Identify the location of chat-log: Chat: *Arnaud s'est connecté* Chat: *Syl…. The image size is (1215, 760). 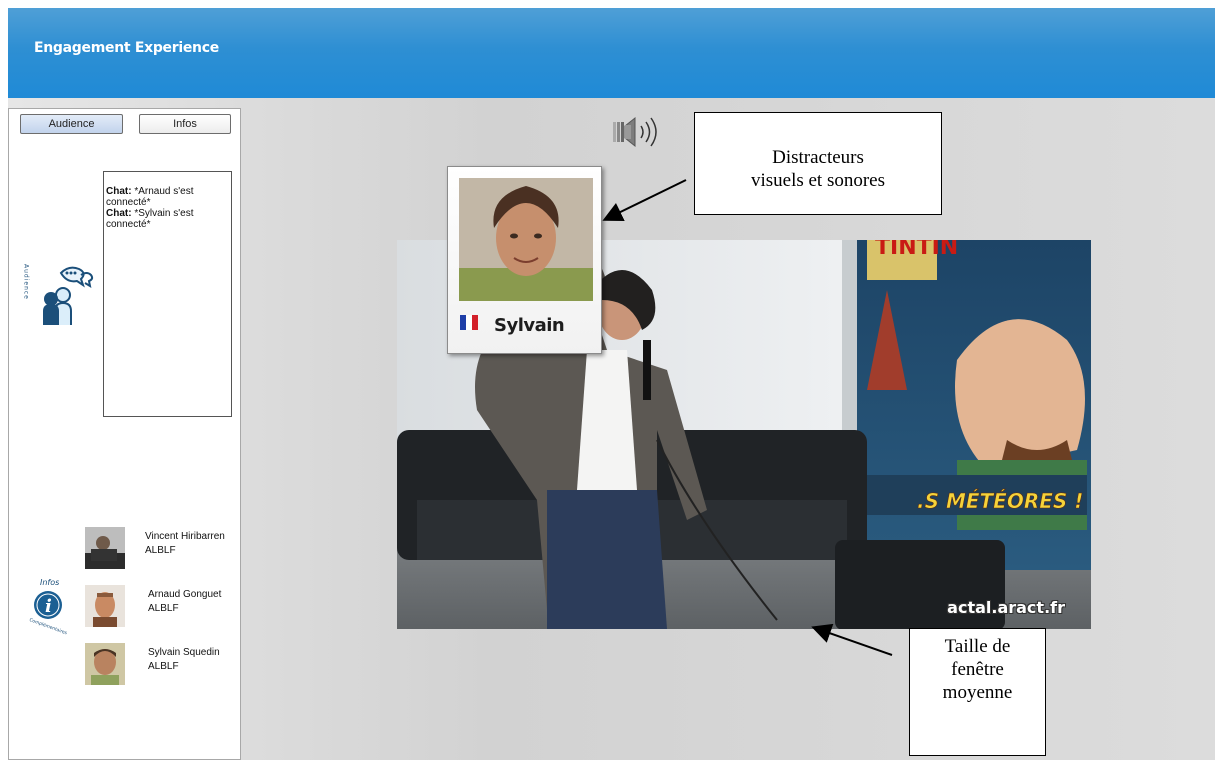
(167, 294).